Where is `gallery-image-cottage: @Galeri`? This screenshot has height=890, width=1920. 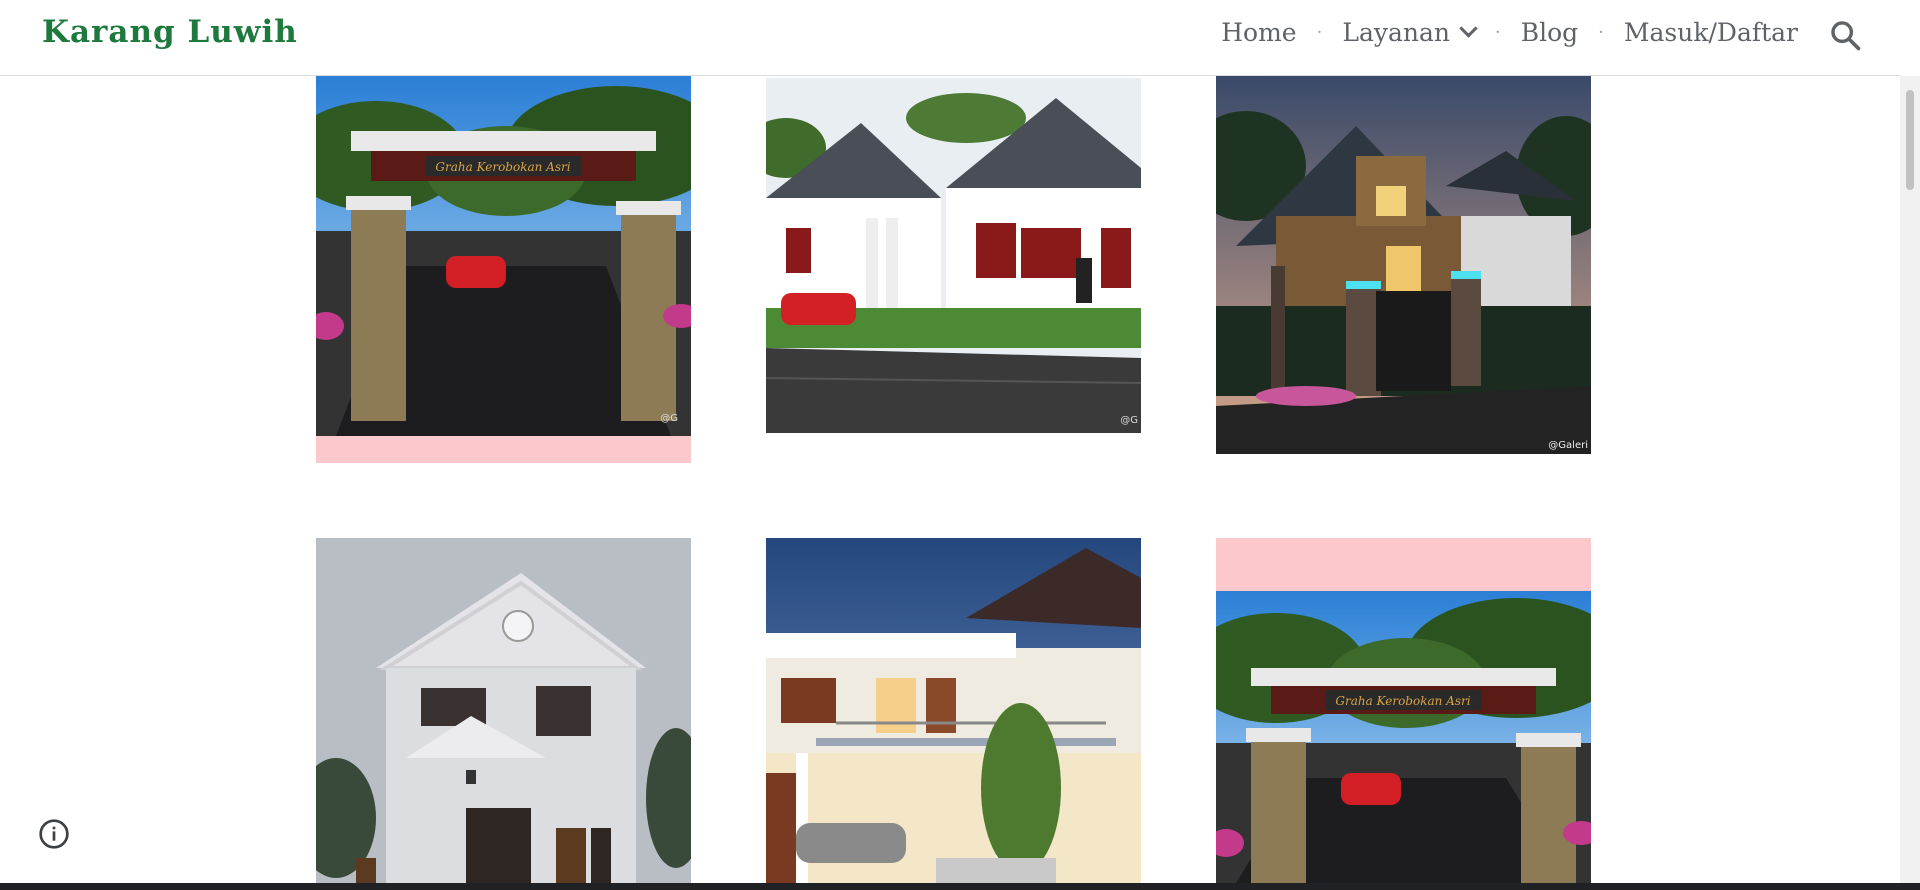
gallery-image-cottage: @Galeri is located at coordinates (1403, 265).